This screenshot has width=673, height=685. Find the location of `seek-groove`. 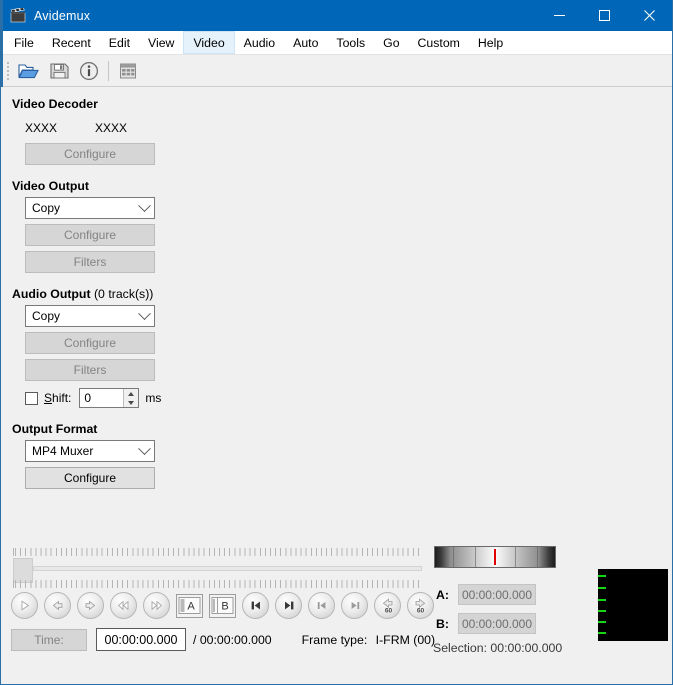

seek-groove is located at coordinates (227, 568).